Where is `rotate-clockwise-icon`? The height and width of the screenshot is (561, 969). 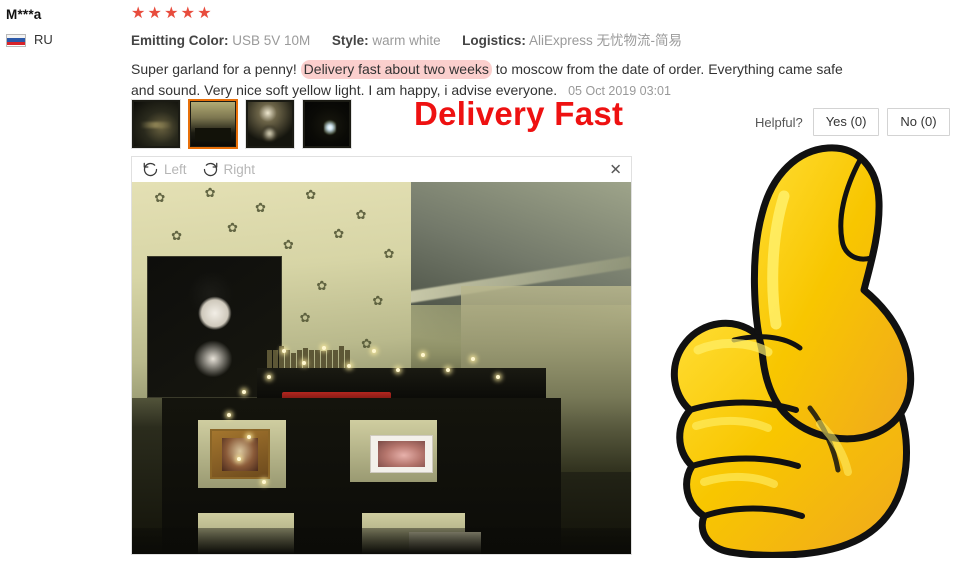 rotate-clockwise-icon is located at coordinates (210, 169).